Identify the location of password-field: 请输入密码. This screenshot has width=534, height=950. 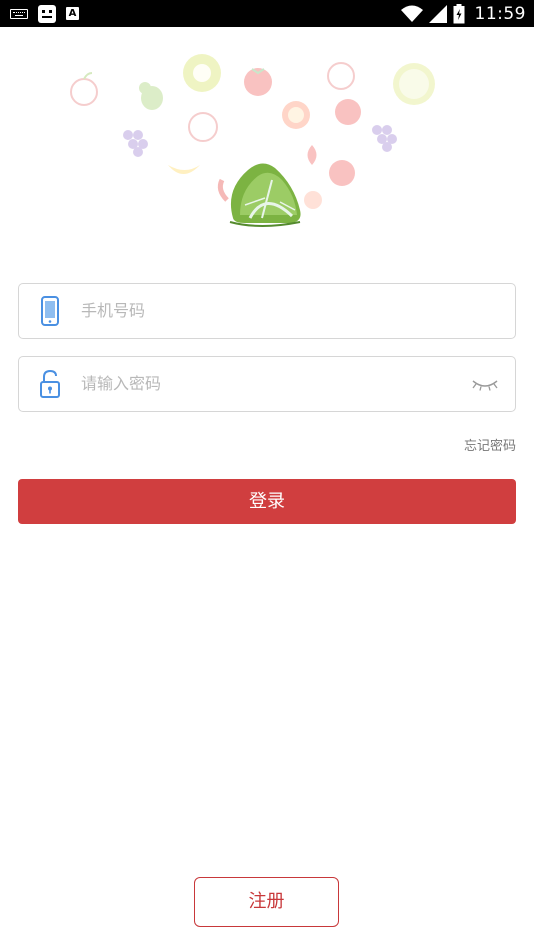
(267, 384).